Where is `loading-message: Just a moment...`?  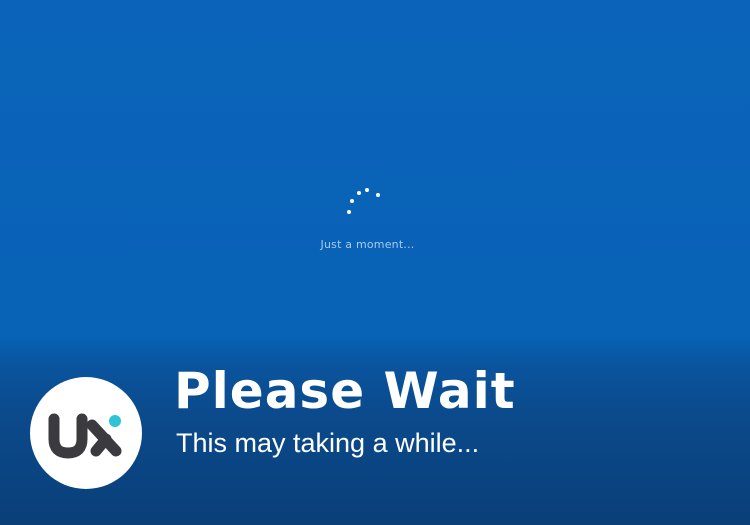 loading-message: Just a moment... is located at coordinates (367, 244).